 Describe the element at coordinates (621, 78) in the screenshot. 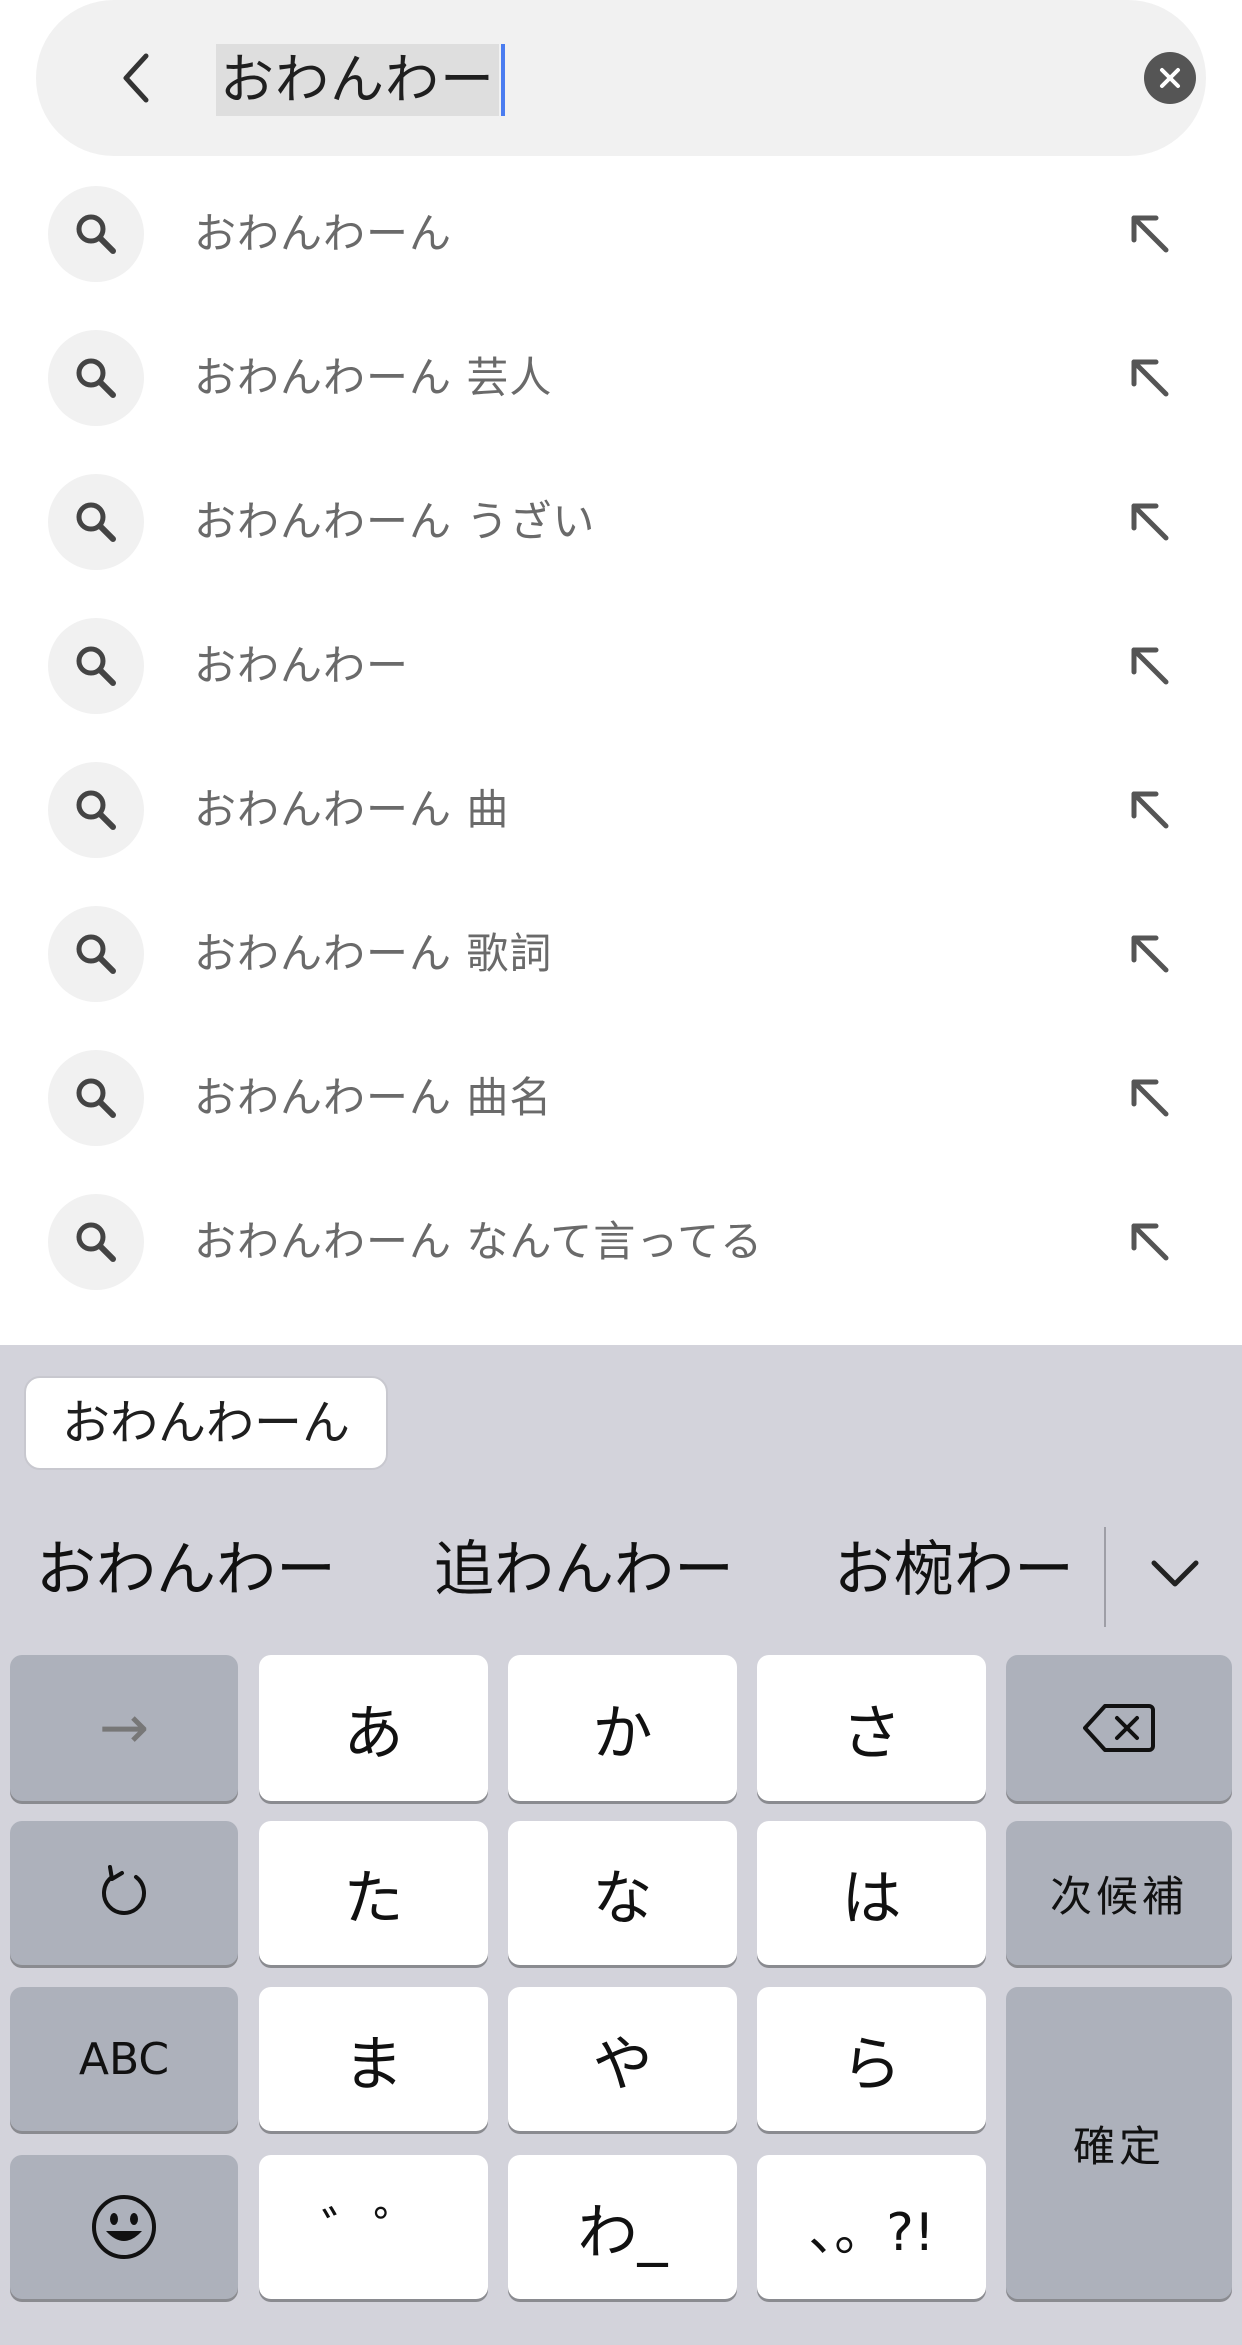

I see `search-bar: おわんわー` at that location.